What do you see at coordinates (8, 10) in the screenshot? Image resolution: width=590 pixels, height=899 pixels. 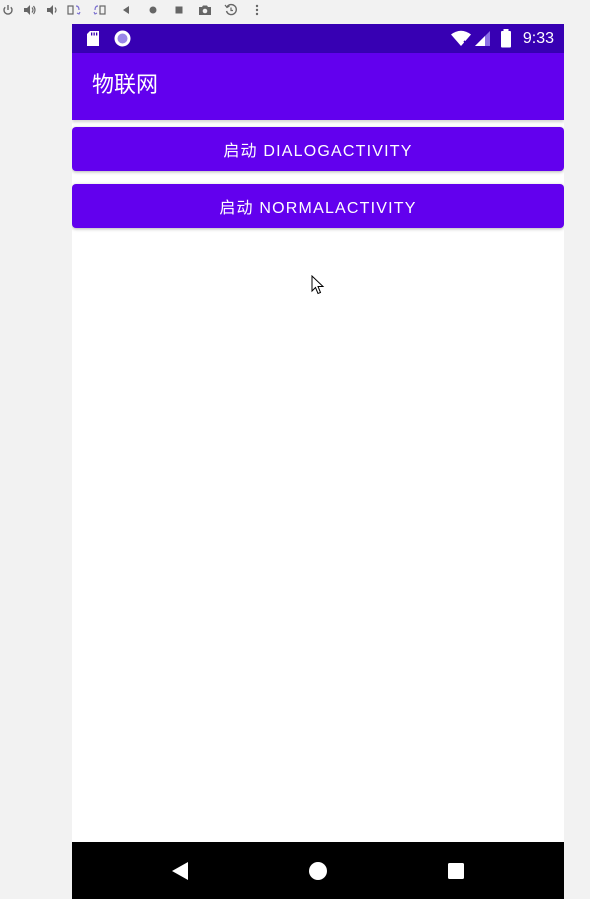 I see `power-icon` at bounding box center [8, 10].